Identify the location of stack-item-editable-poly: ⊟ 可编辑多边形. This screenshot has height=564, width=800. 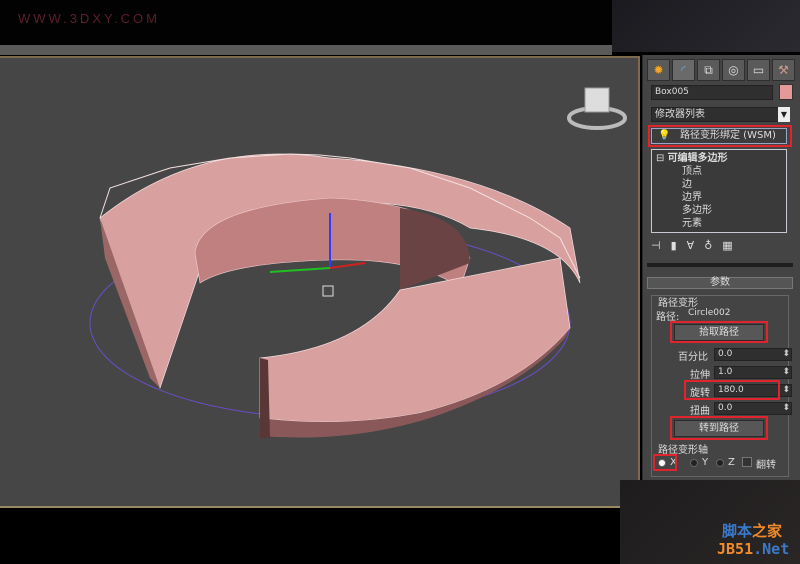
(719, 158).